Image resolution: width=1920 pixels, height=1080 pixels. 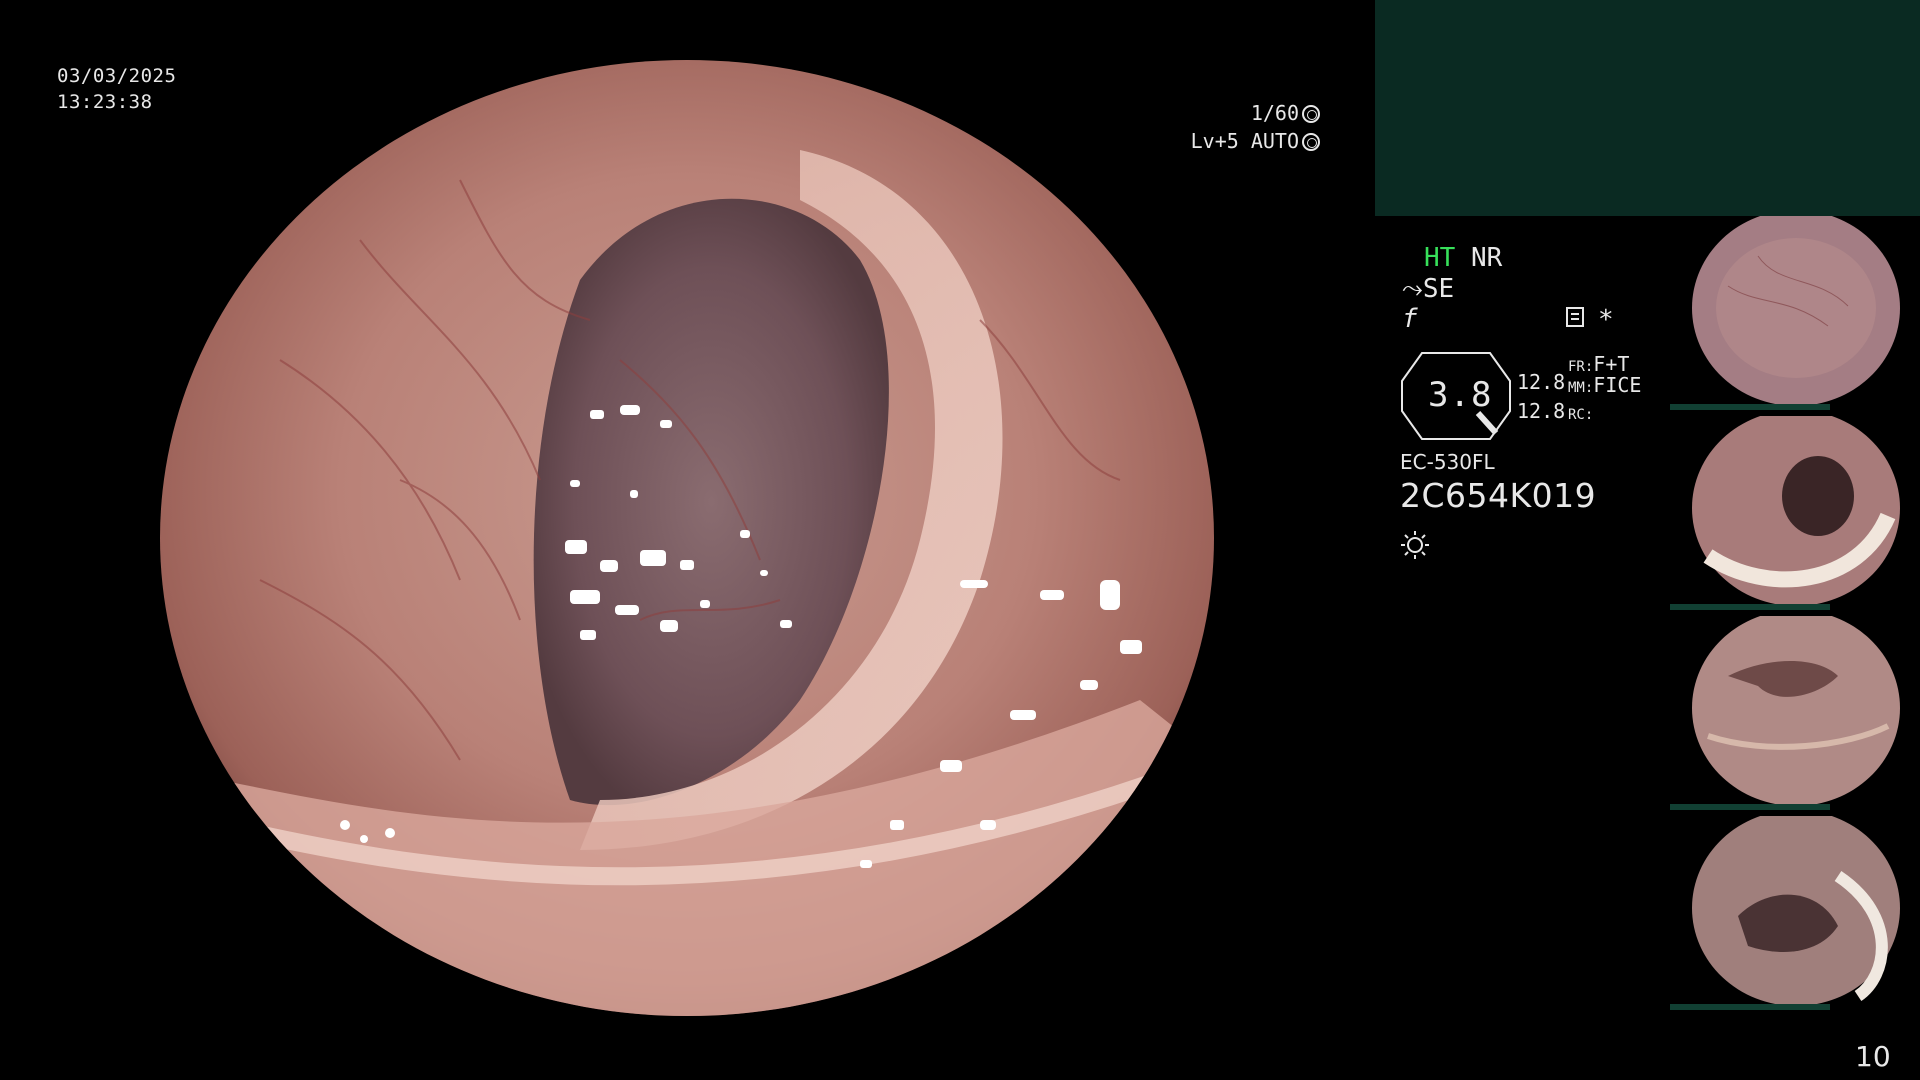 I want to click on thumbnail-column, so click(x=1794, y=613).